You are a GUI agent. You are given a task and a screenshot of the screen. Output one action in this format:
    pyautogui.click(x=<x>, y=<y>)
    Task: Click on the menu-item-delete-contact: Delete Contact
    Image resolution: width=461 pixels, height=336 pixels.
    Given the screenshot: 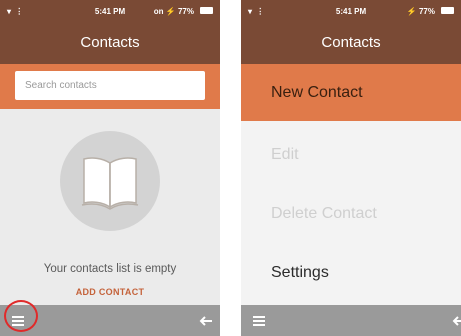 What is the action you would take?
    pyautogui.click(x=324, y=213)
    